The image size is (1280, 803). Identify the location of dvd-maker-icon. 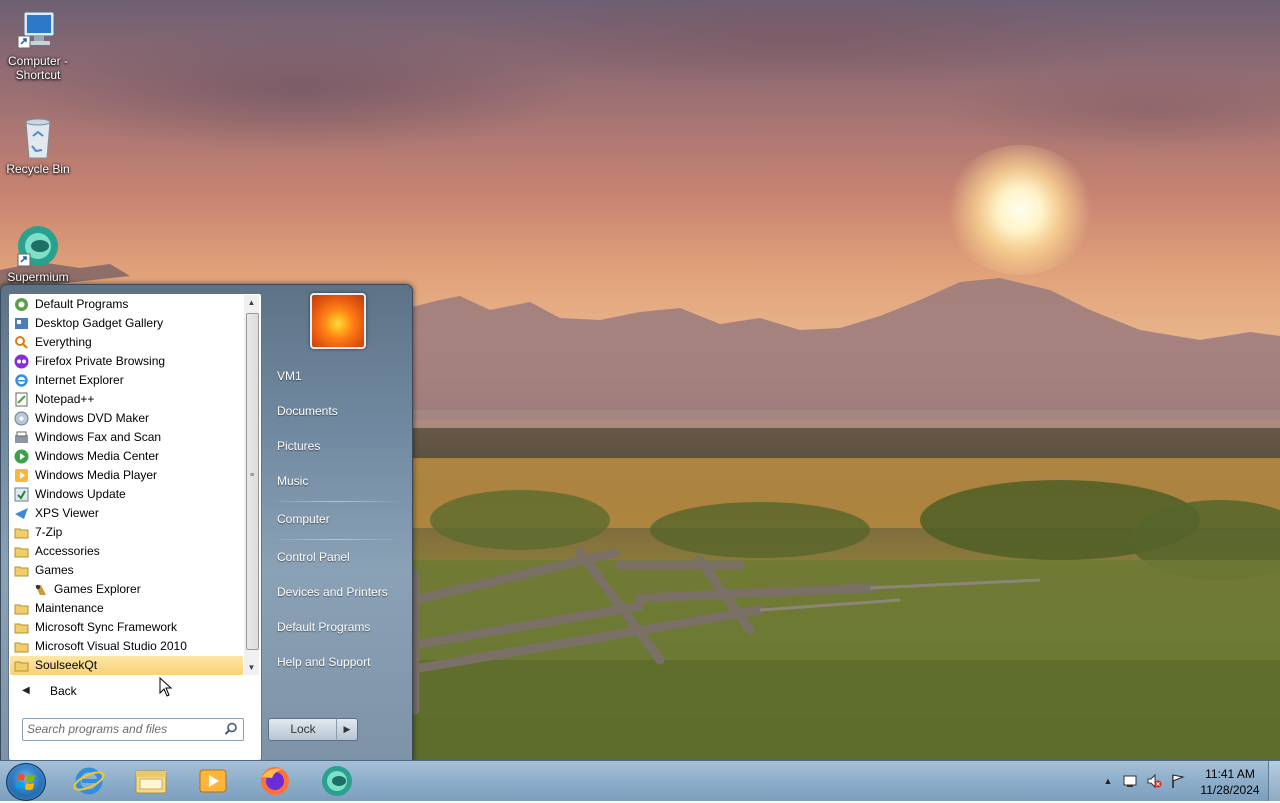
(21, 418).